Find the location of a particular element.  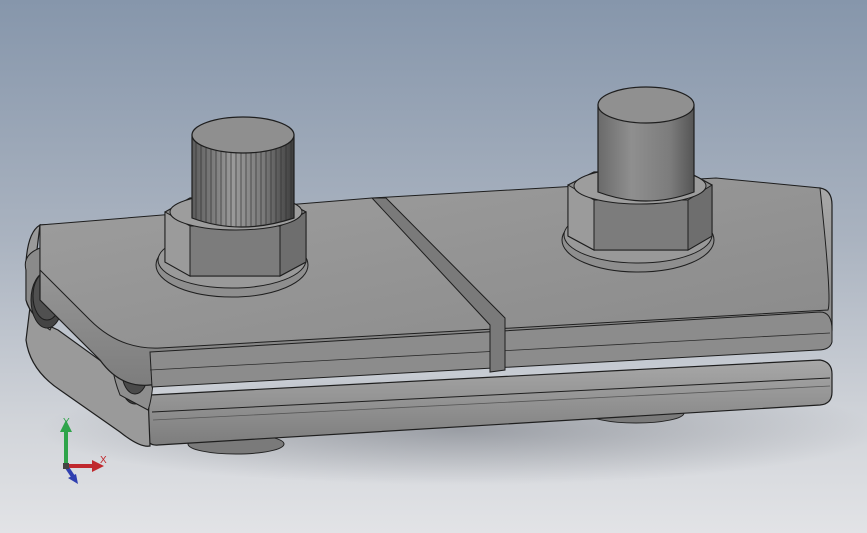

coordinate-triad is located at coordinates (84, 452).